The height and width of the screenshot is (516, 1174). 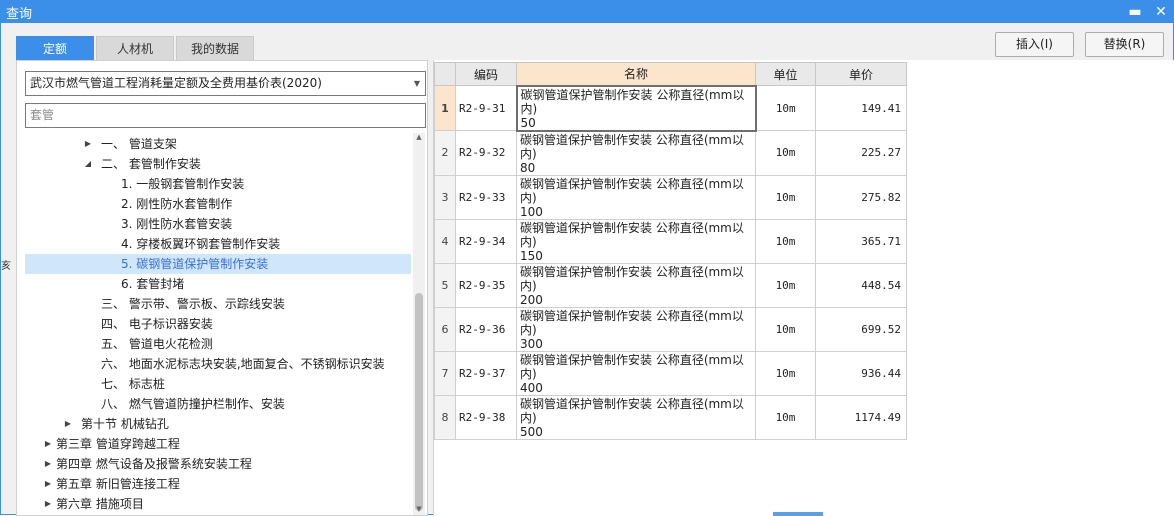 What do you see at coordinates (218, 324) in the screenshot?
I see `tree-node: 四、 电子标识器安装` at bounding box center [218, 324].